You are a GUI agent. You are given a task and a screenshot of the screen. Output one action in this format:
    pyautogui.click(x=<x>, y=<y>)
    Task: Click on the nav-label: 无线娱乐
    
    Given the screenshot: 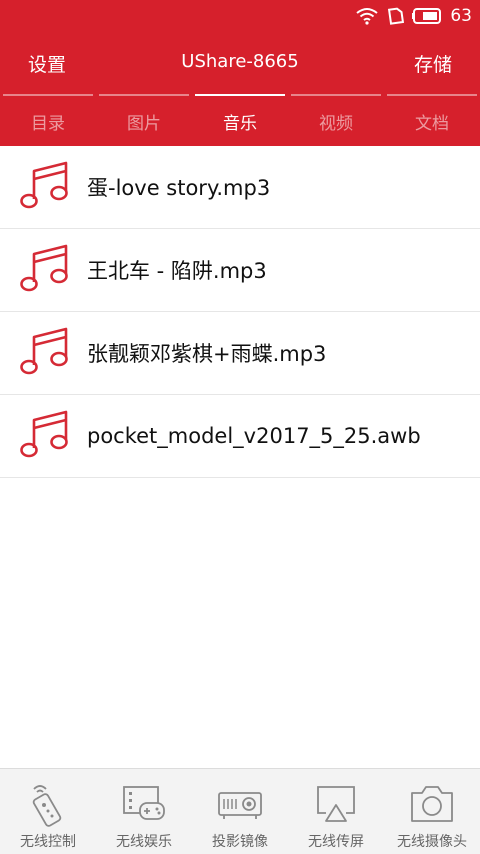 What is the action you would take?
    pyautogui.click(x=144, y=842)
    